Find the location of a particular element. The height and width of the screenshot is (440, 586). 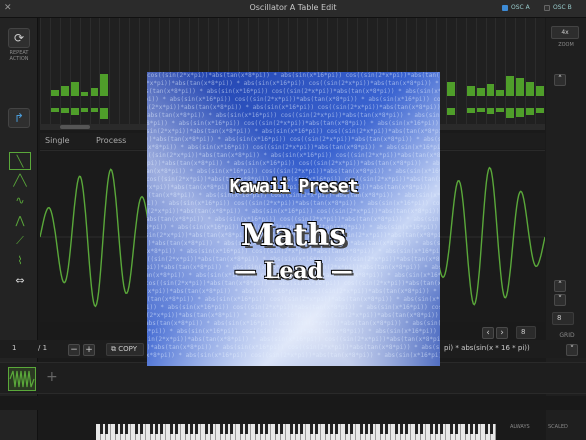

sine-tool-icon: ⋀ is located at coordinates (20, 221).